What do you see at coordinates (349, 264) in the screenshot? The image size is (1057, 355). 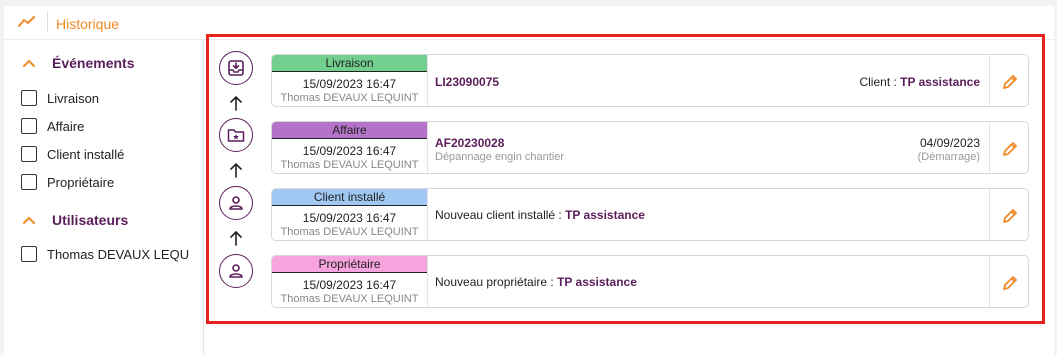 I see `event-type-tag: Propriétaire` at bounding box center [349, 264].